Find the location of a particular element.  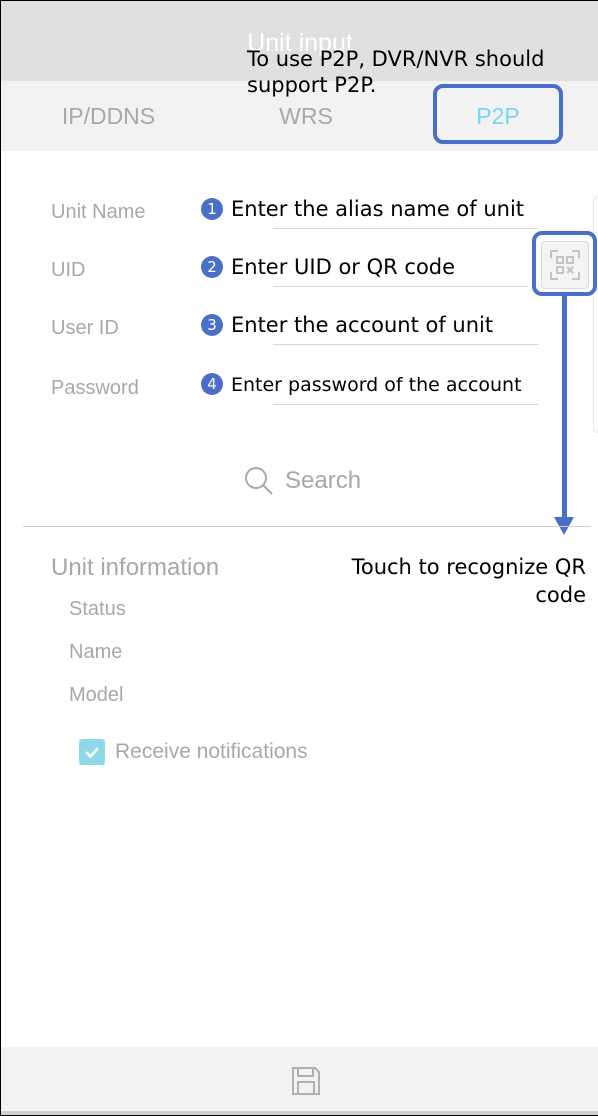

password-input is located at coordinates (405, 404).